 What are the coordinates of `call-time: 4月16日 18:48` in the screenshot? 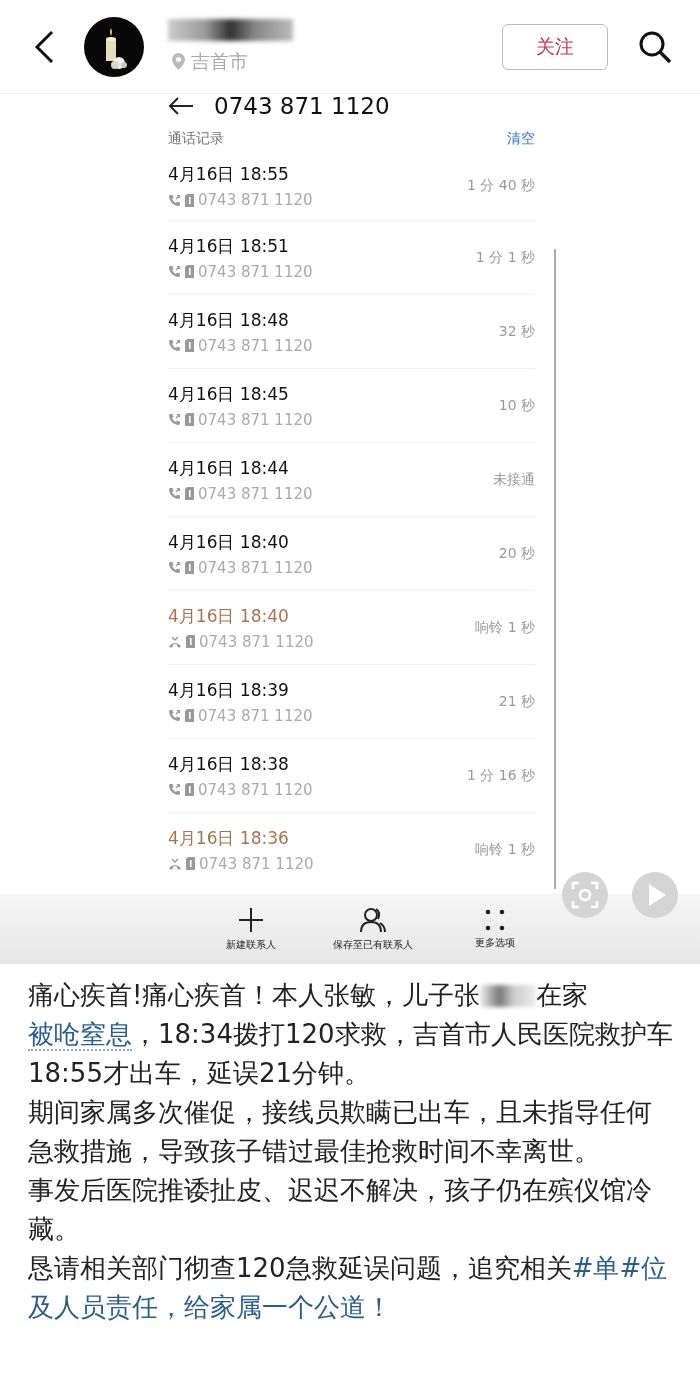 It's located at (229, 320).